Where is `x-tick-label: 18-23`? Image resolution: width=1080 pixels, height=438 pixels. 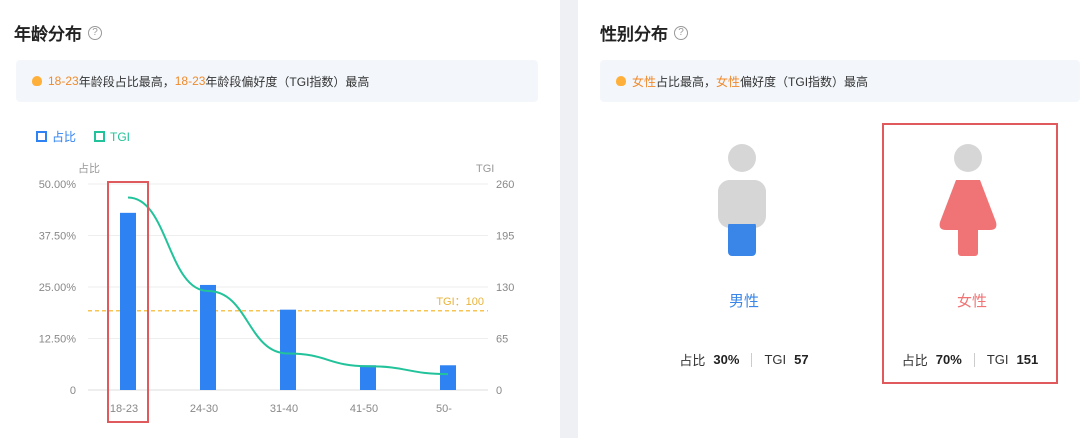
x-tick-label: 18-23 is located at coordinates (124, 409).